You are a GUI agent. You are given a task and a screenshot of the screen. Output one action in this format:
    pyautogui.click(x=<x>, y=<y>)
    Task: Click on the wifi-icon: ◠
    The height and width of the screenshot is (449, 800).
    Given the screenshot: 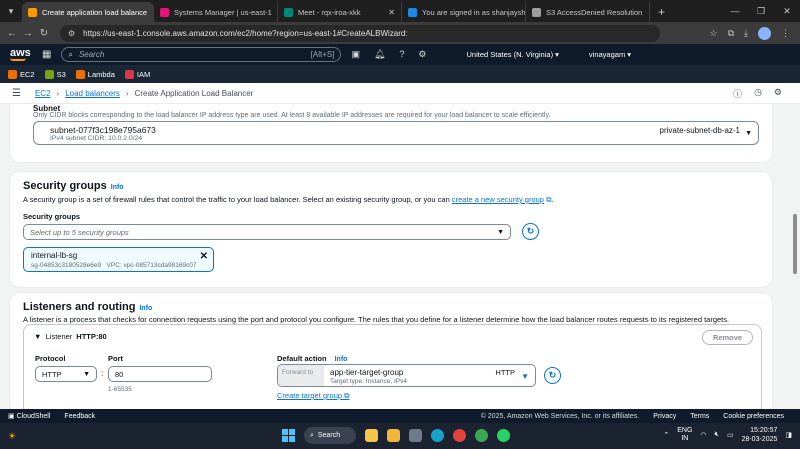 What is the action you would take?
    pyautogui.click(x=703, y=435)
    